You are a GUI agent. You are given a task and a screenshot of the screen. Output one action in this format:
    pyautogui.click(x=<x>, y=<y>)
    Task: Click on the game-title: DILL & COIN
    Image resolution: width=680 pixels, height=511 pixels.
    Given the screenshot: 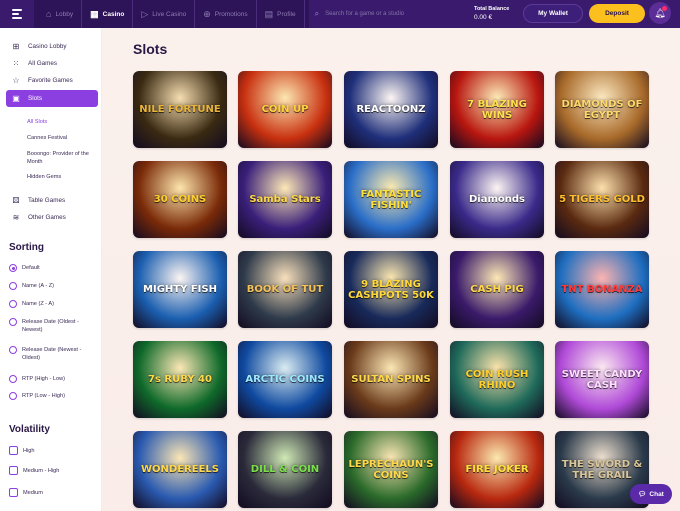 What is the action you would take?
    pyautogui.click(x=285, y=469)
    